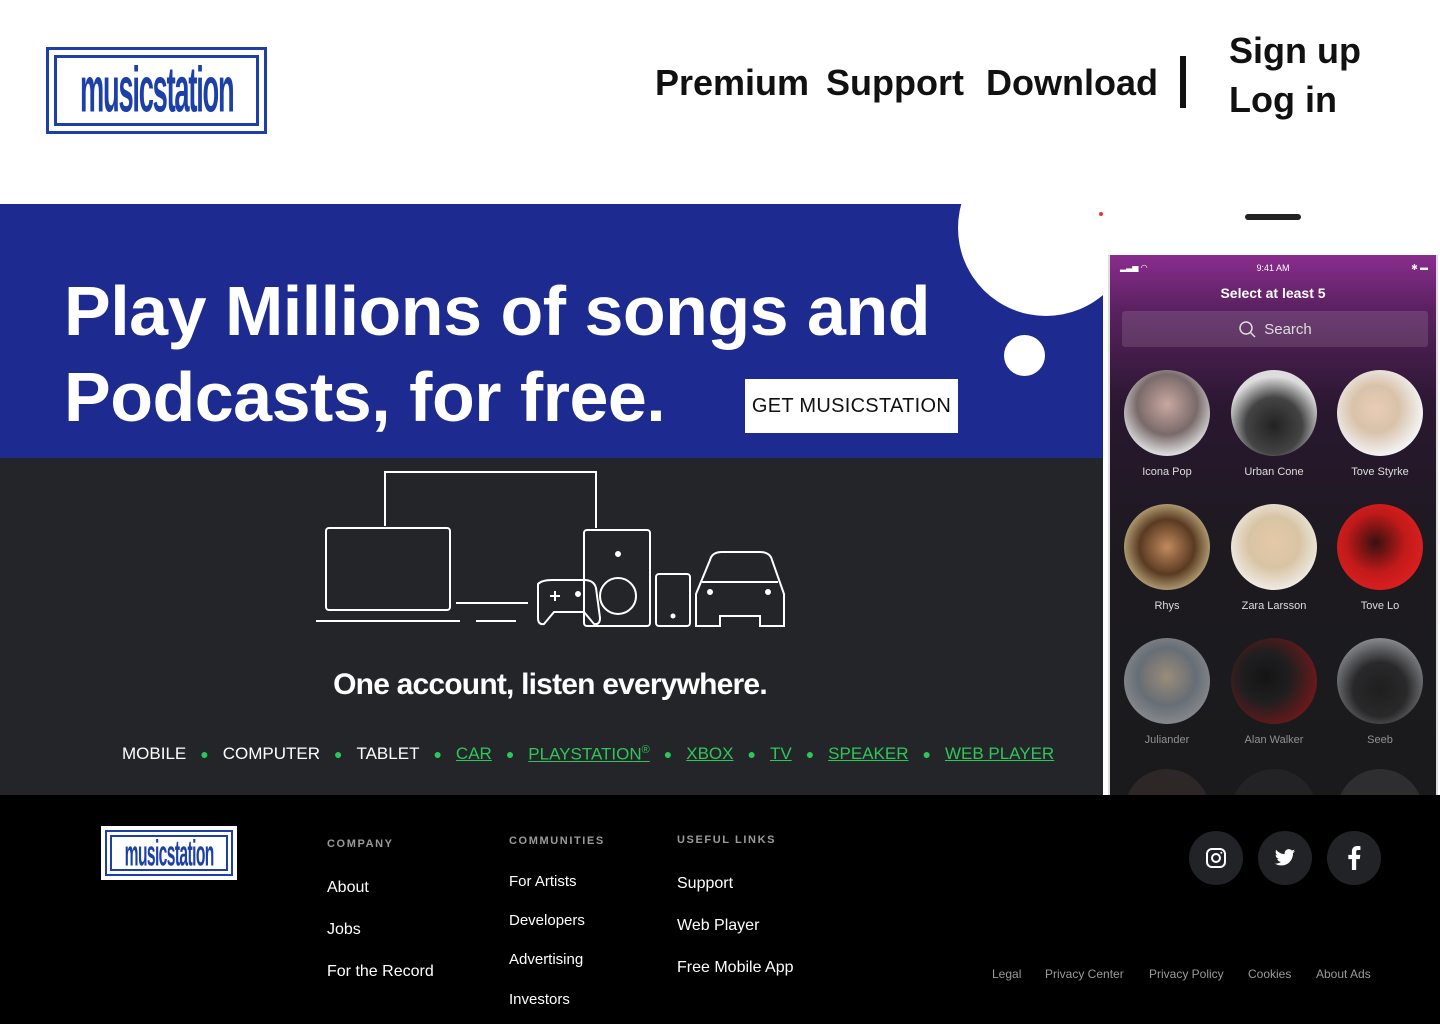  Describe the element at coordinates (388, 754) in the screenshot. I see `platform-tablet: TABLET` at that location.